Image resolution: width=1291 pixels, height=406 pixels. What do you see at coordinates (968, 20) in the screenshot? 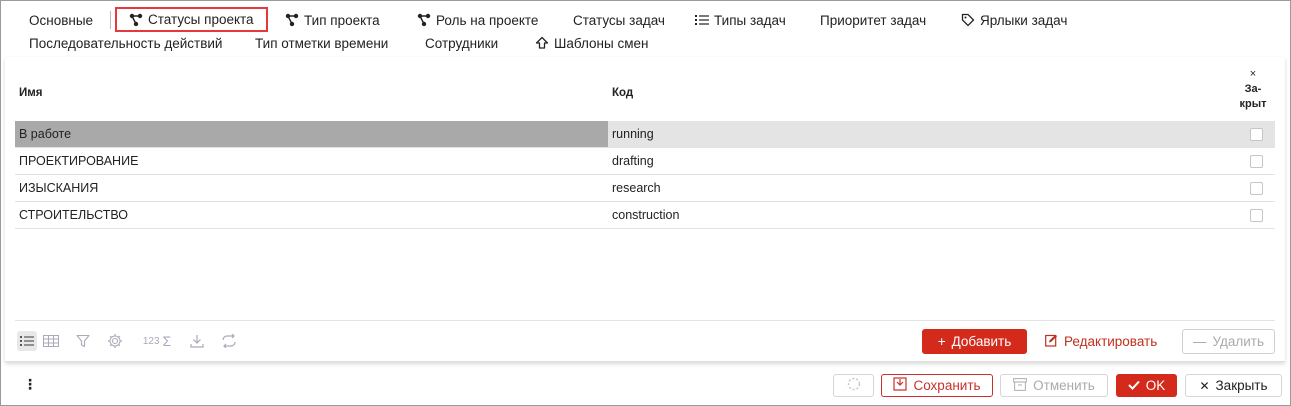
I see `tag-icon` at bounding box center [968, 20].